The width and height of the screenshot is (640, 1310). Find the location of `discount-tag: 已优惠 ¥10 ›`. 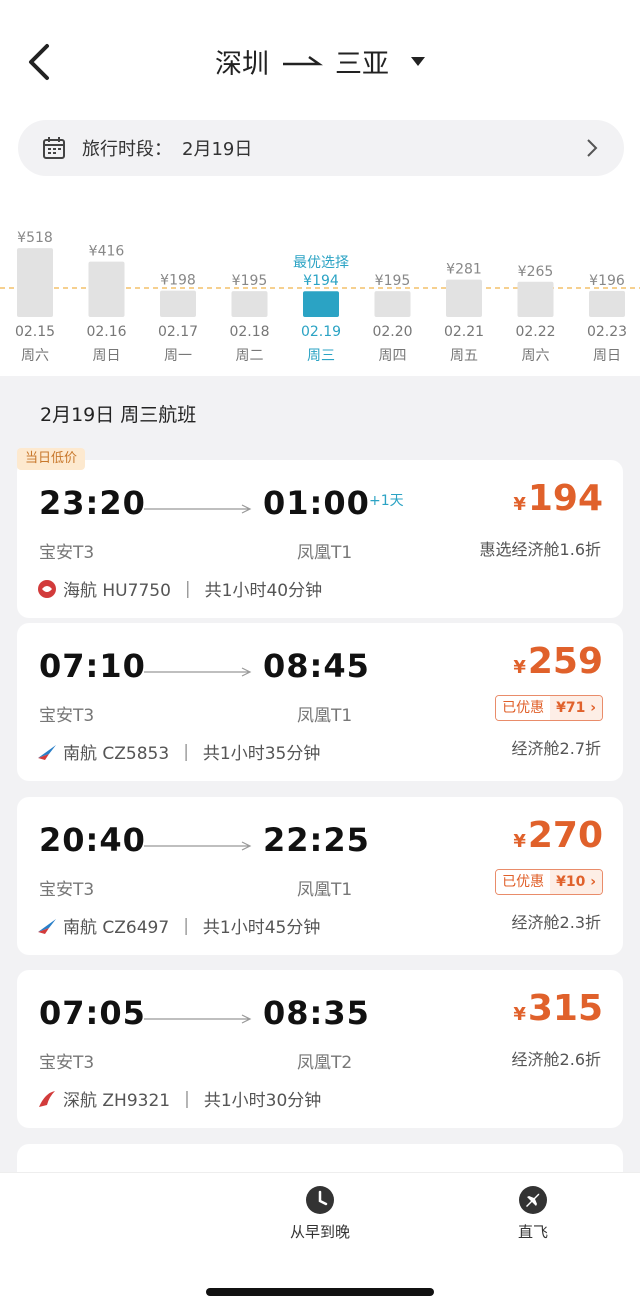

discount-tag: 已优惠 ¥10 › is located at coordinates (549, 882).